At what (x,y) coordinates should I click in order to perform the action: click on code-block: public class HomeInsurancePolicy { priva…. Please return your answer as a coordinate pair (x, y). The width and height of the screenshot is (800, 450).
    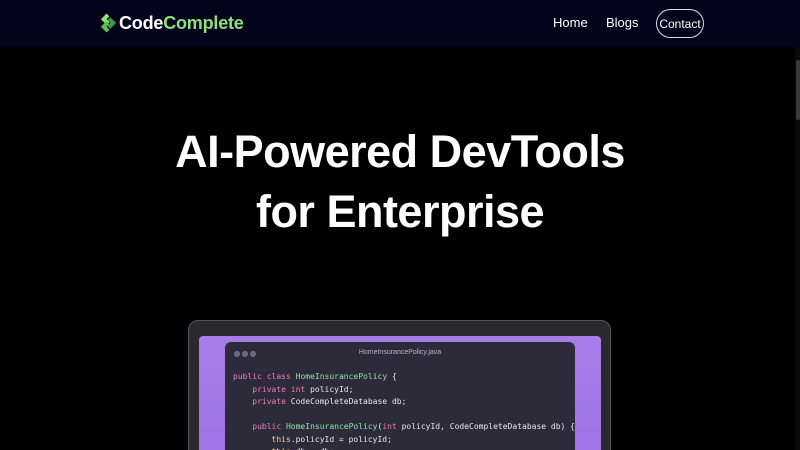
    Looking at the image, I should click on (404, 410).